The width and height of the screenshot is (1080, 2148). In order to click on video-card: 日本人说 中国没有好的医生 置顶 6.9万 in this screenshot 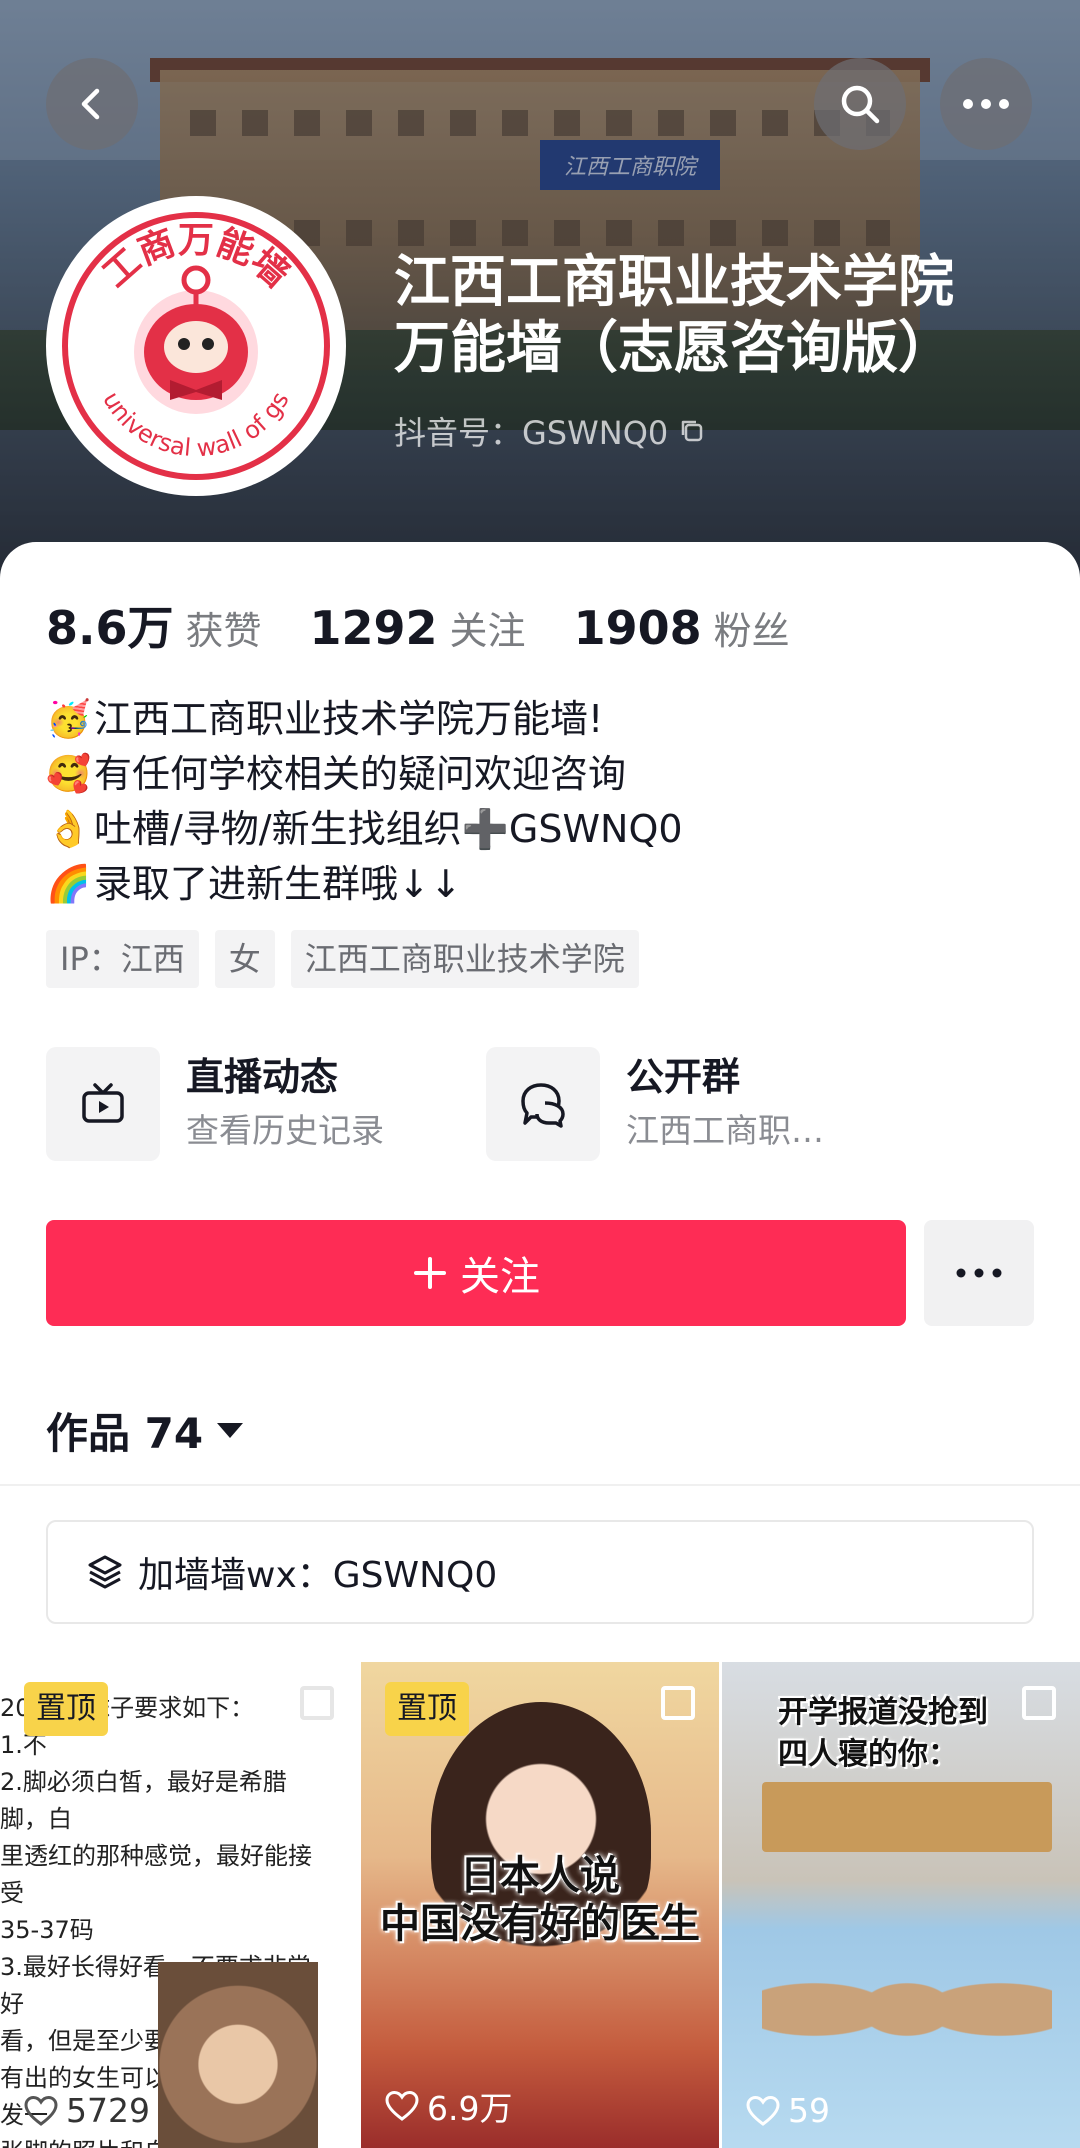, I will do `click(540, 1905)`.